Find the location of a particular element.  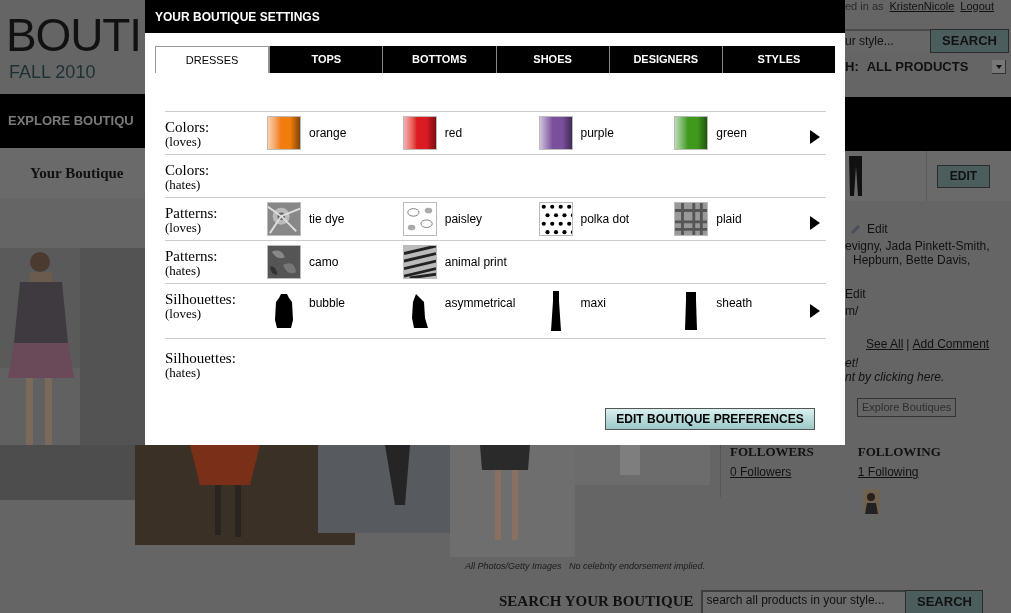

item-label: maxi is located at coordinates (593, 303).